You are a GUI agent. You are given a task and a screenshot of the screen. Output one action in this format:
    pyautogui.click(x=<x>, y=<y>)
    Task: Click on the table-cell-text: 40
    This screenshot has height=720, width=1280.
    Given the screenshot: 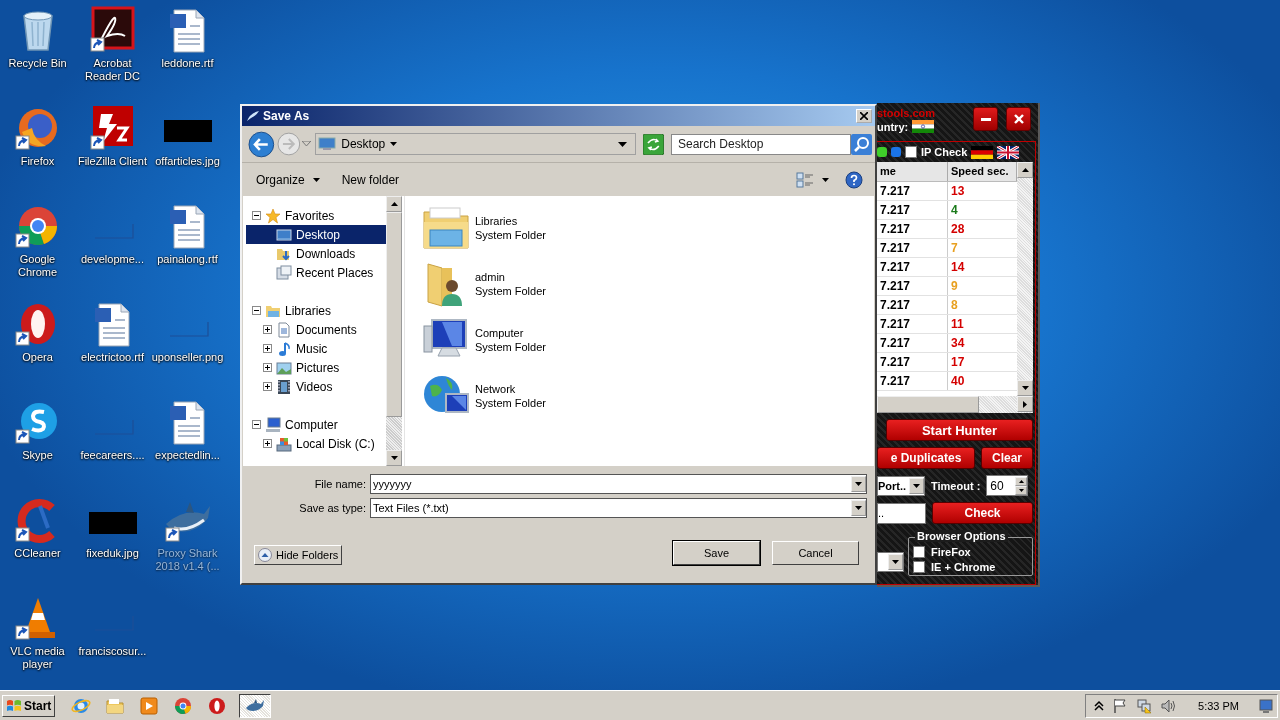 What is the action you would take?
    pyautogui.click(x=958, y=381)
    